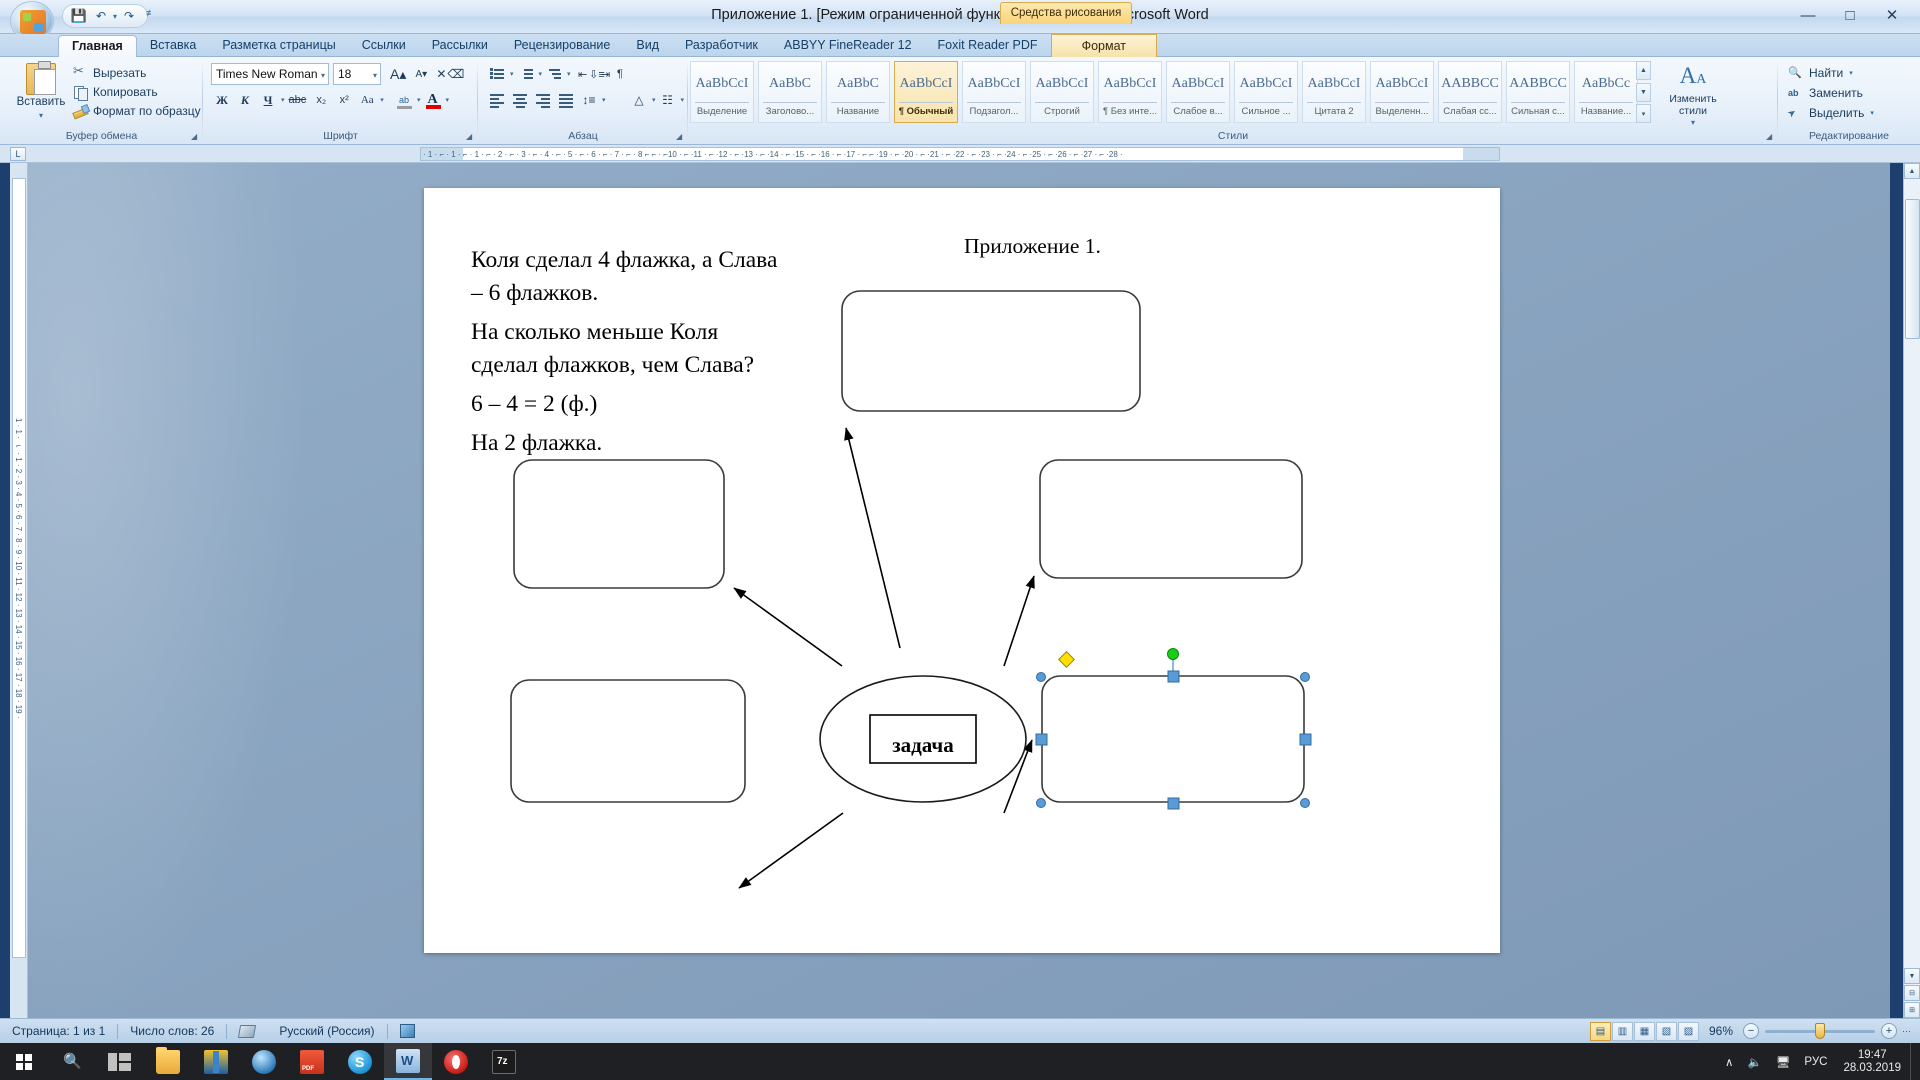  Describe the element at coordinates (1912, 976) in the screenshot. I see `scroll-down-icon: ▼` at that location.